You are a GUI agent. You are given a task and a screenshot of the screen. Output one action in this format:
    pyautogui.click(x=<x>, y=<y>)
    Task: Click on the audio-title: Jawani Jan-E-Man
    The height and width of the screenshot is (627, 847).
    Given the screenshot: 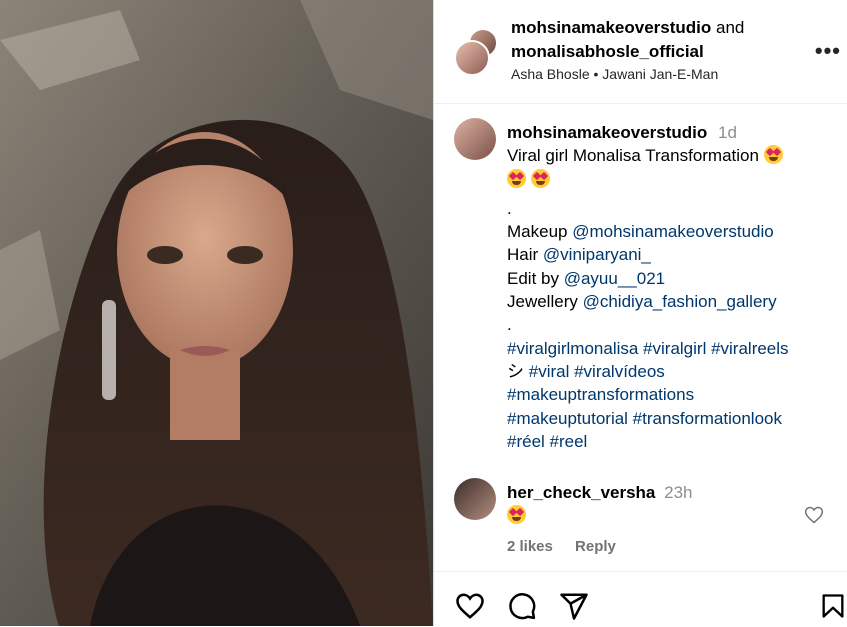 What is the action you would take?
    pyautogui.click(x=660, y=74)
    